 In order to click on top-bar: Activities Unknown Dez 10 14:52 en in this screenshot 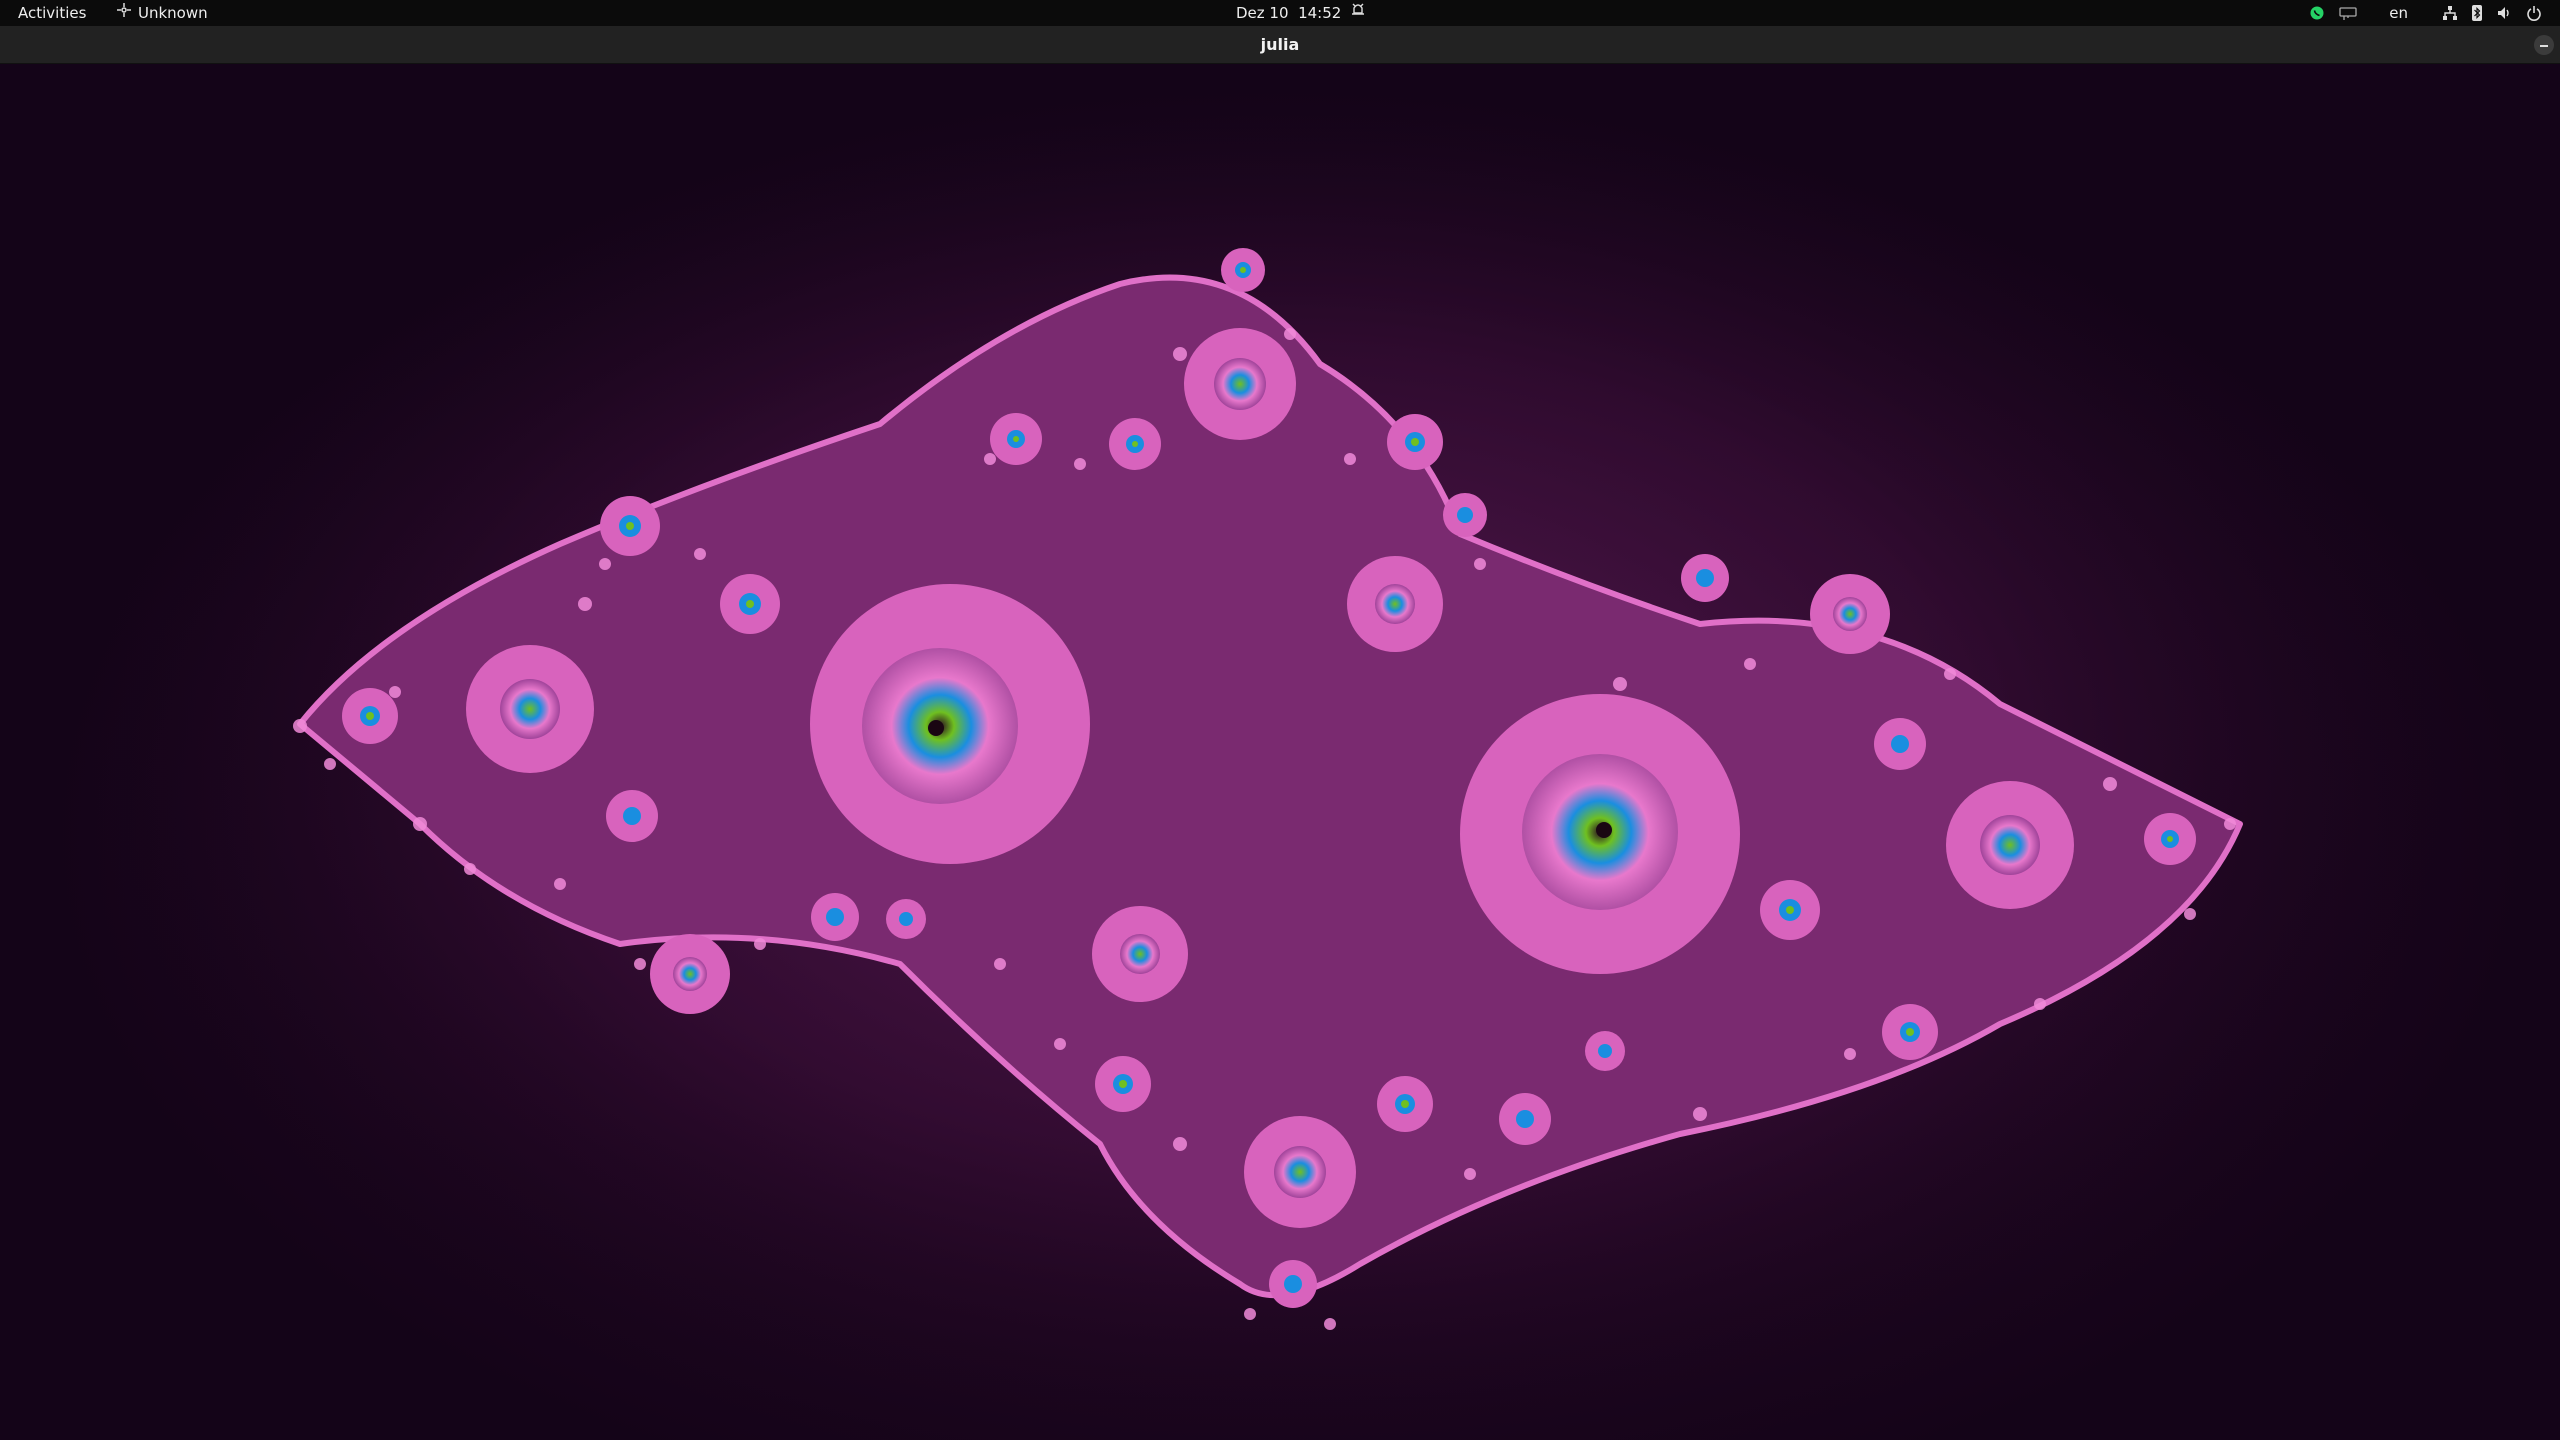, I will do `click(1280, 13)`.